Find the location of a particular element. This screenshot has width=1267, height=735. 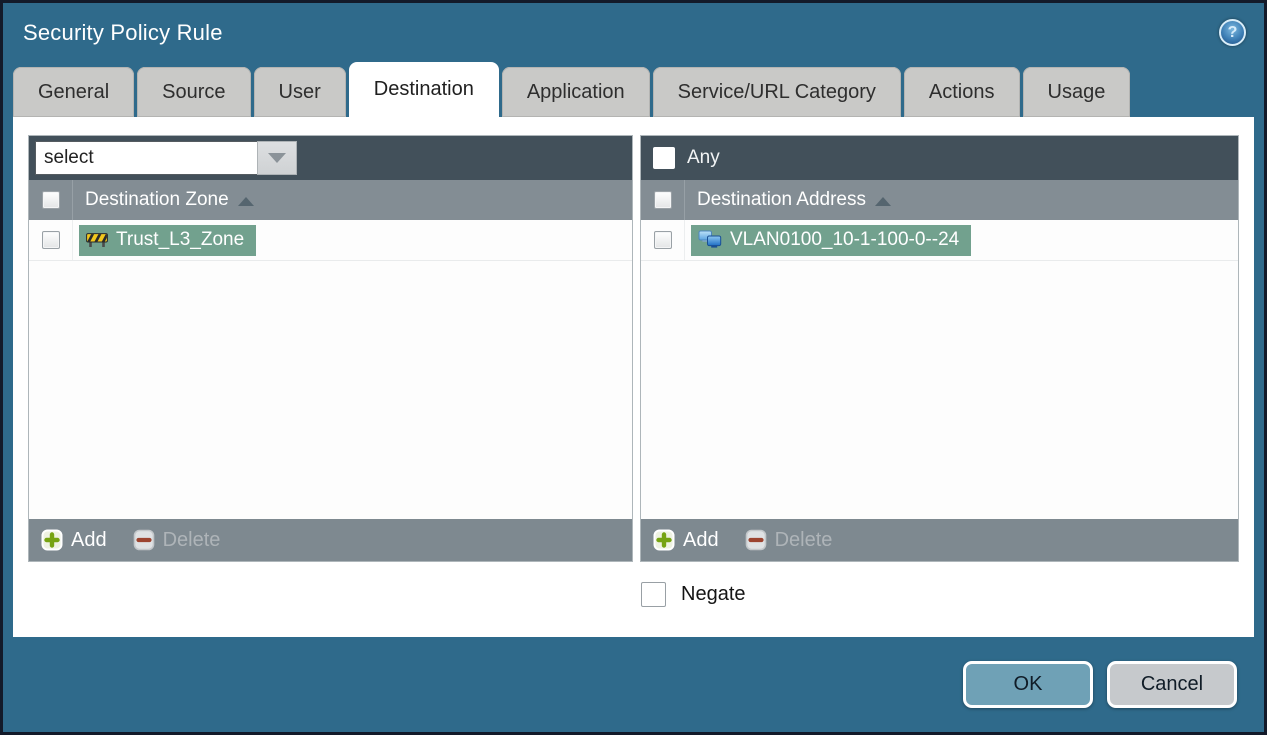

negate-row: Negate is located at coordinates (940, 594).